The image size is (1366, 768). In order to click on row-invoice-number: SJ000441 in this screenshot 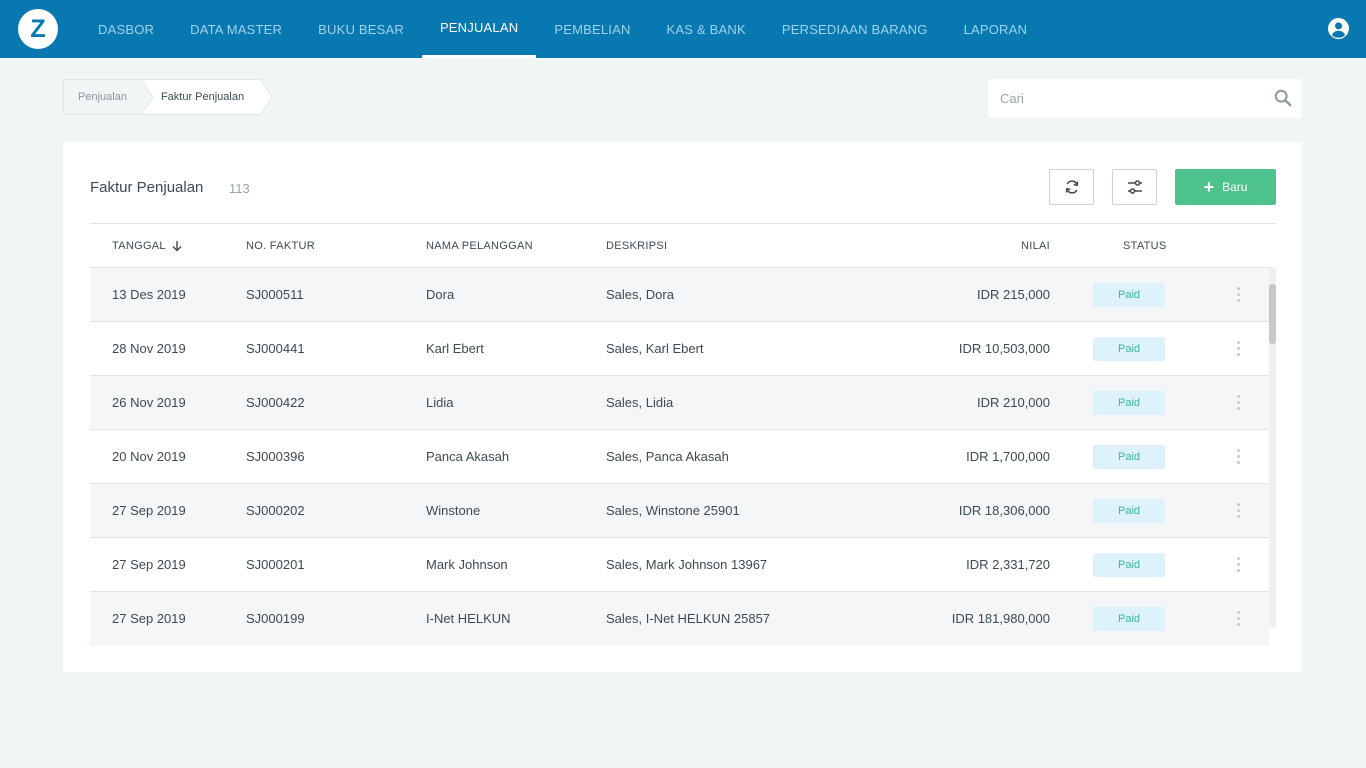, I will do `click(275, 348)`.